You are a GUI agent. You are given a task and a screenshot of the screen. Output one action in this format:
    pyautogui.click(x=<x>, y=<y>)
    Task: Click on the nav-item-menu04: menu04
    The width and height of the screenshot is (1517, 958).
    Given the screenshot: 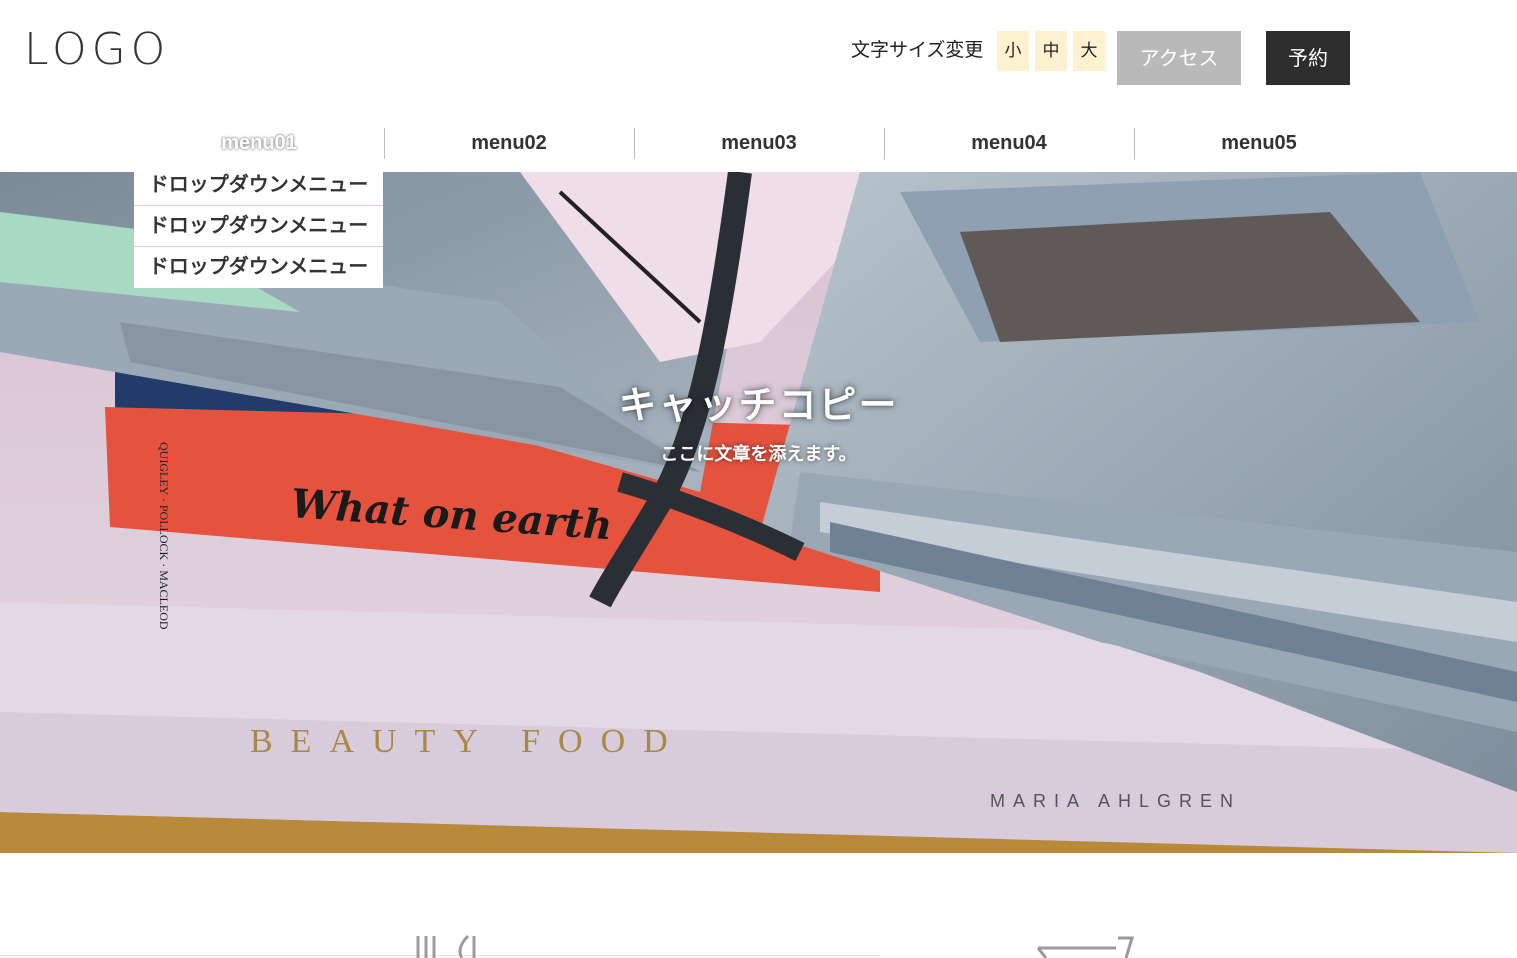 What is the action you would take?
    pyautogui.click(x=1009, y=144)
    